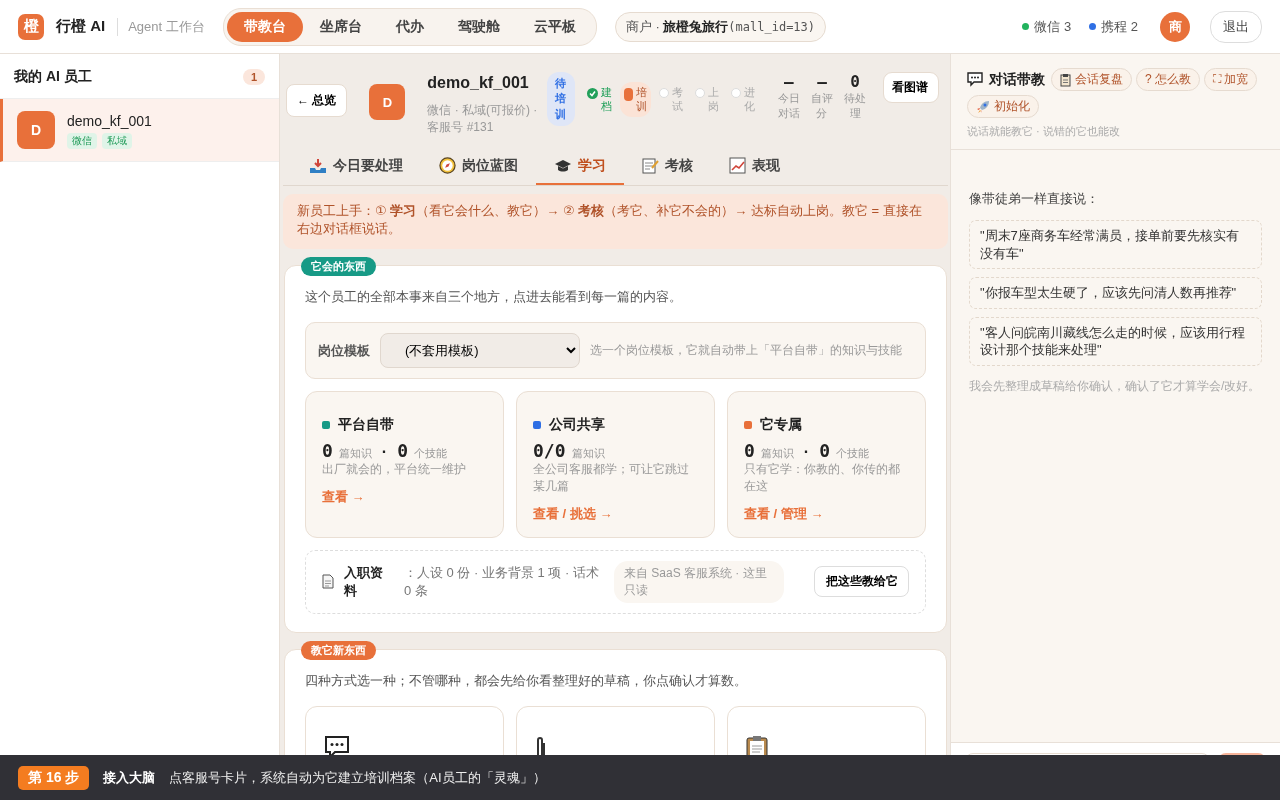 This screenshot has height=800, width=1280. I want to click on tab: 今日要处理, so click(356, 166).